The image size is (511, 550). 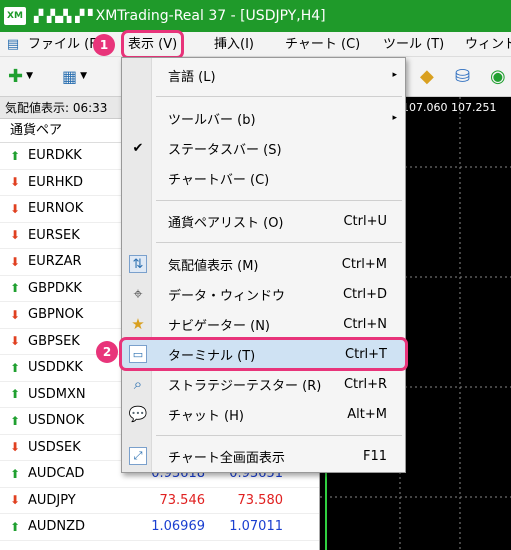 I want to click on menu-item-status-bar: ✔ ステータスバー (S), so click(x=263, y=148).